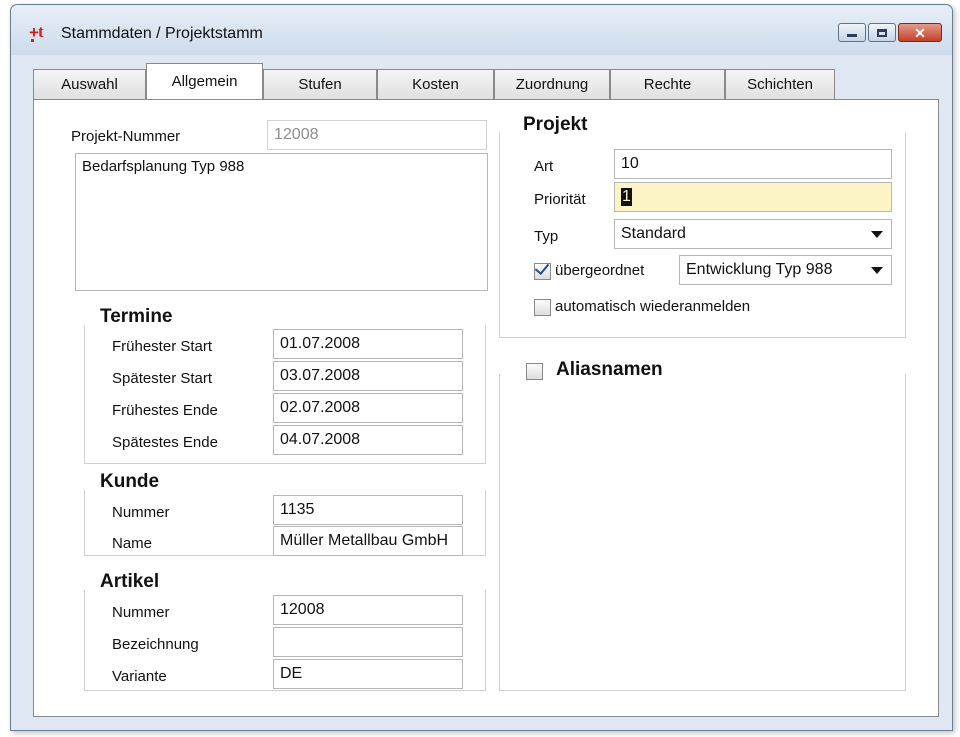  I want to click on typ-dropdown: Standard, so click(753, 234).